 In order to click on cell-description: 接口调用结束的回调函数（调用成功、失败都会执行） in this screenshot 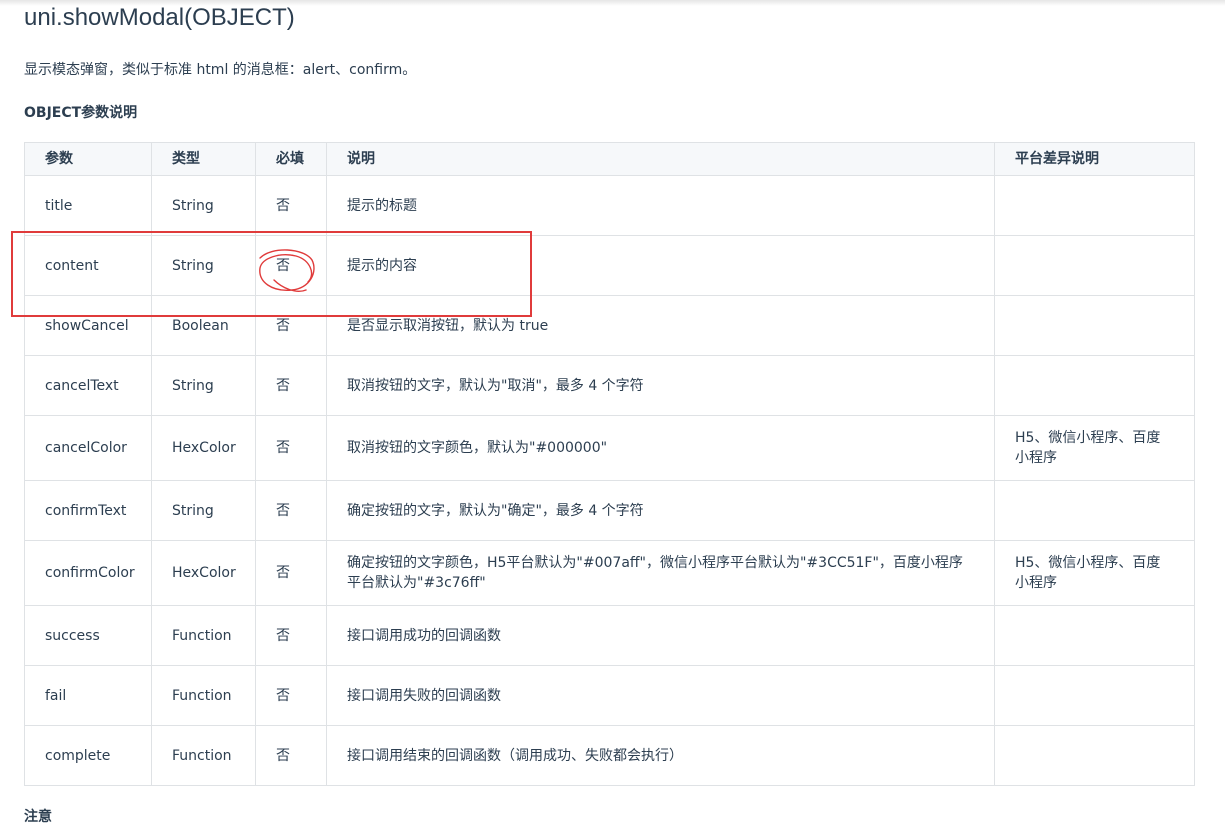, I will do `click(660, 755)`.